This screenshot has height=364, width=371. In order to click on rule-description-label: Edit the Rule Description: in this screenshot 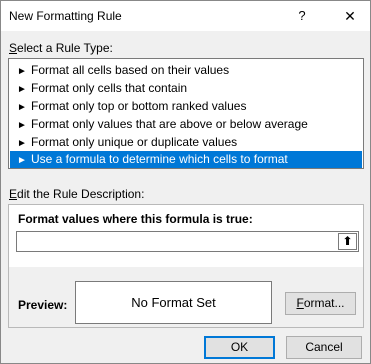, I will do `click(77, 194)`.